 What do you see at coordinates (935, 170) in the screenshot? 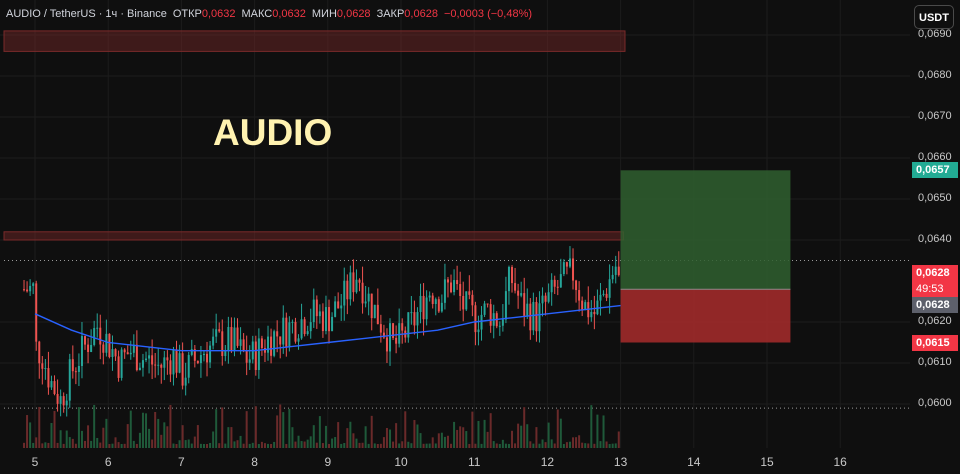
I see `target-price-label: 0,0657` at bounding box center [935, 170].